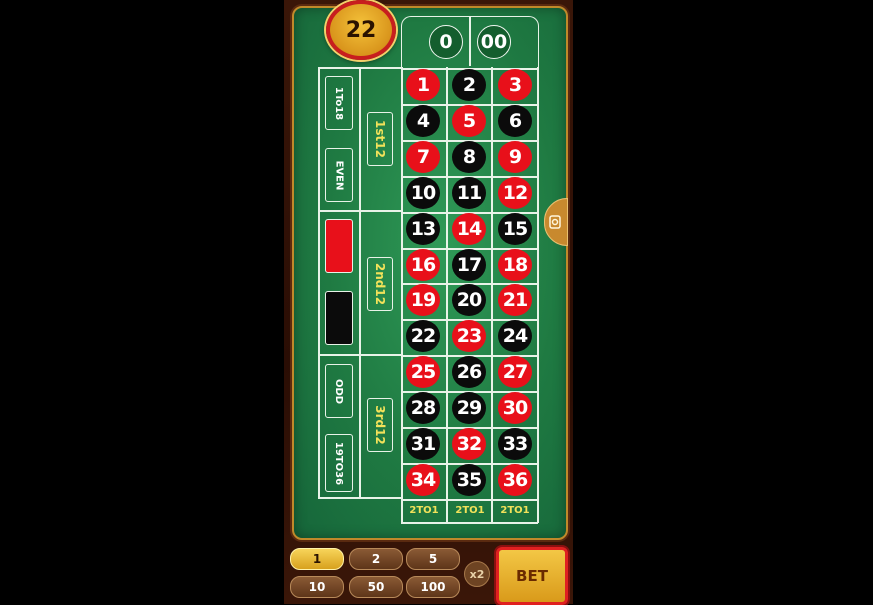  I want to click on bet-number-31: 31, so click(423, 444).